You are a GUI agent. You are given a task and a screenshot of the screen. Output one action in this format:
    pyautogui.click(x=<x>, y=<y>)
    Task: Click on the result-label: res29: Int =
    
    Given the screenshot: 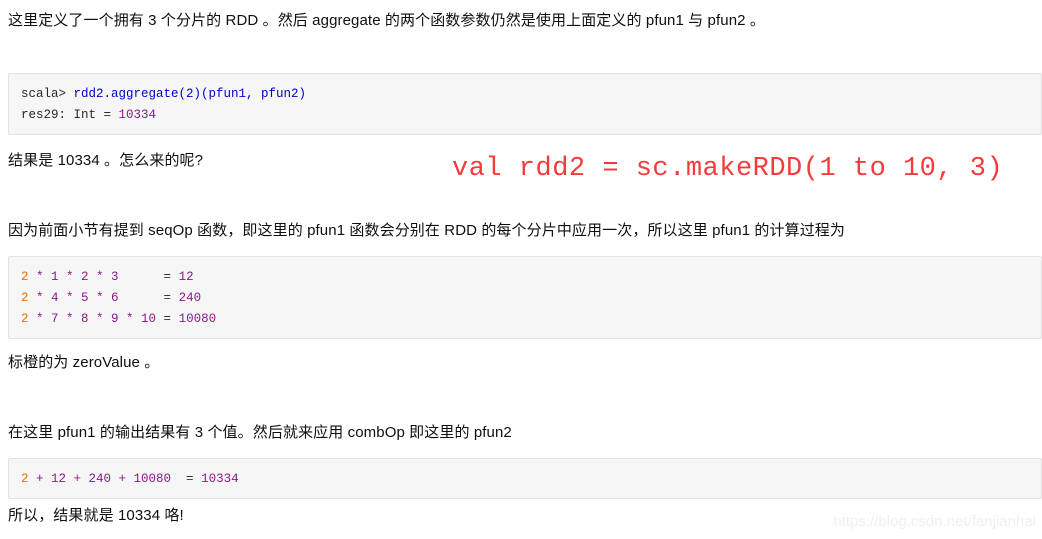 What is the action you would take?
    pyautogui.click(x=70, y=115)
    